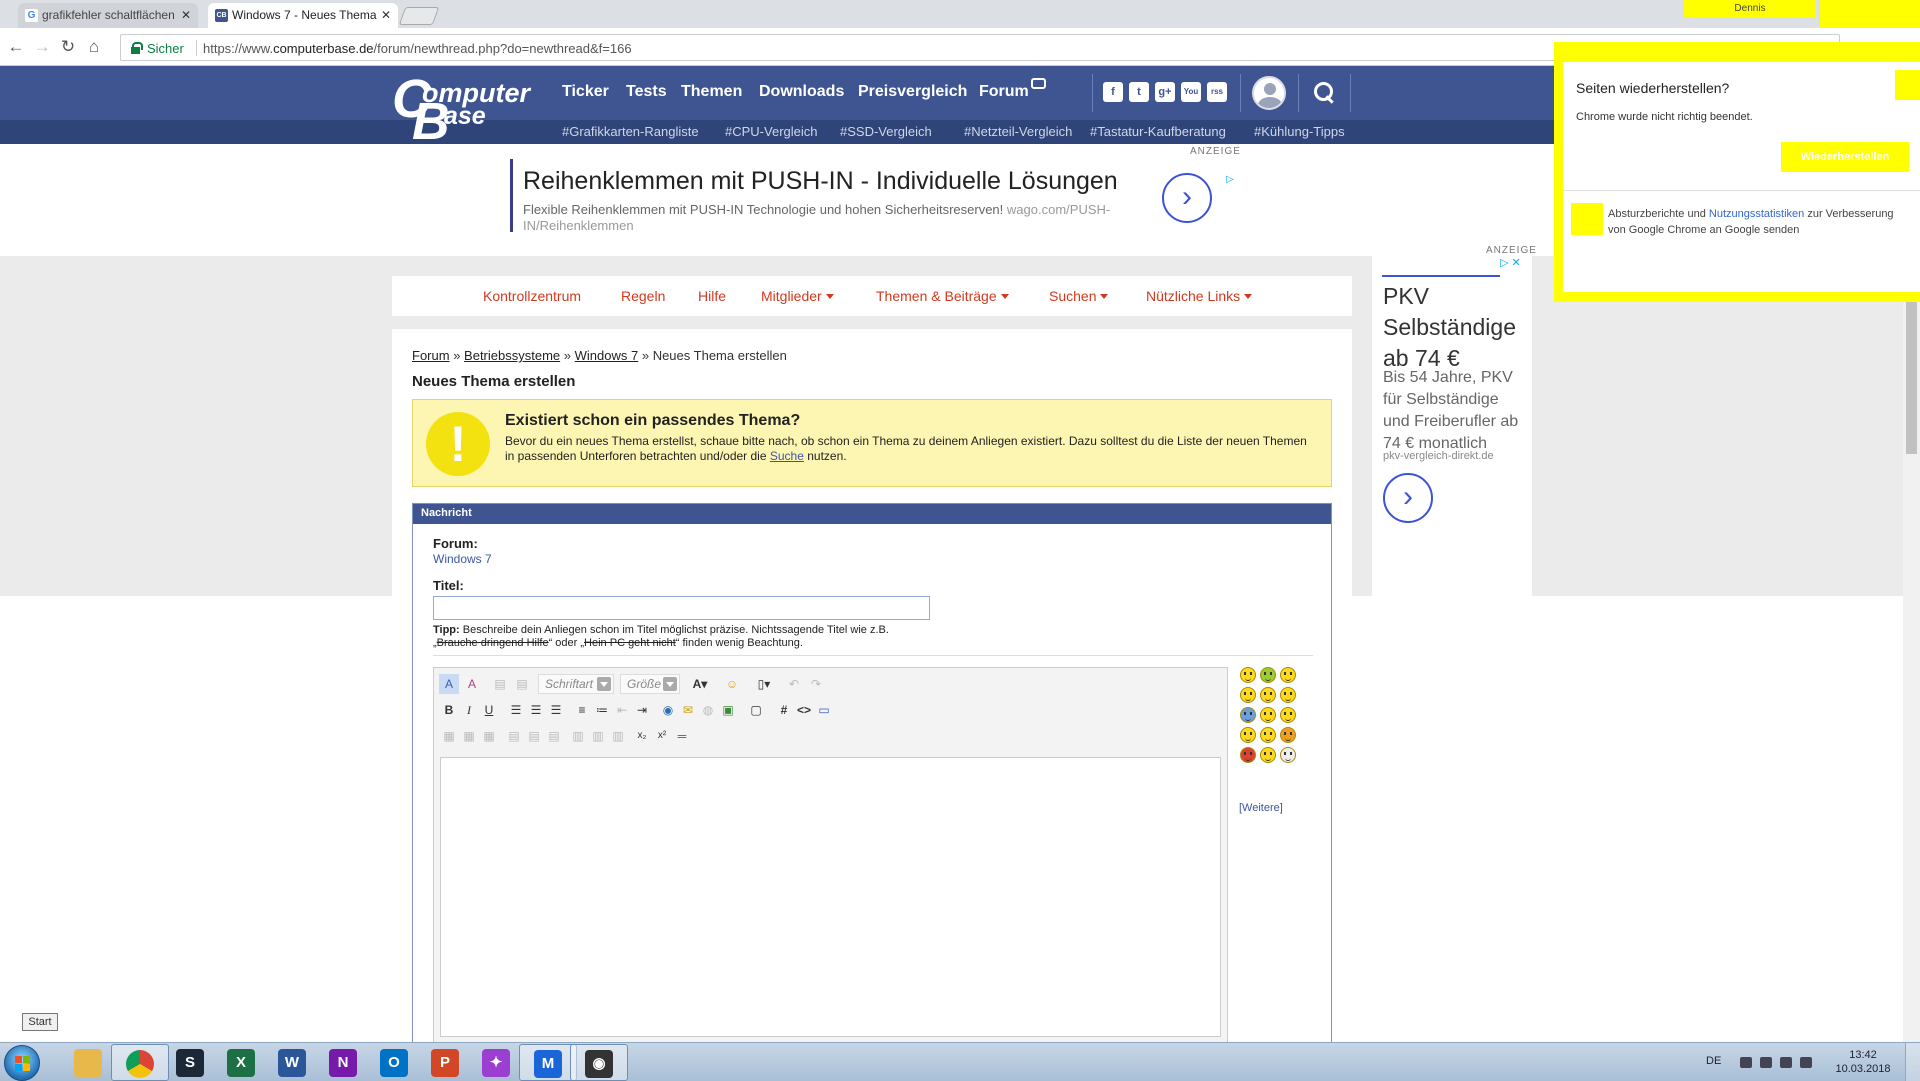  Describe the element at coordinates (1248, 675) in the screenshot. I see `smiley-icon` at that location.